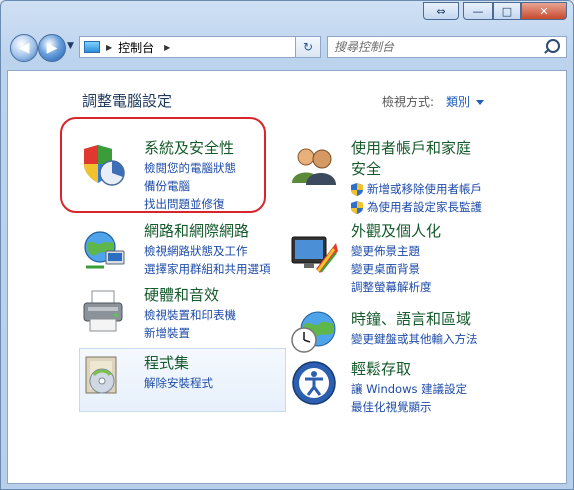 The height and width of the screenshot is (490, 574). What do you see at coordinates (70, 46) in the screenshot?
I see `recent-pages-dropdown-icon: ▼` at bounding box center [70, 46].